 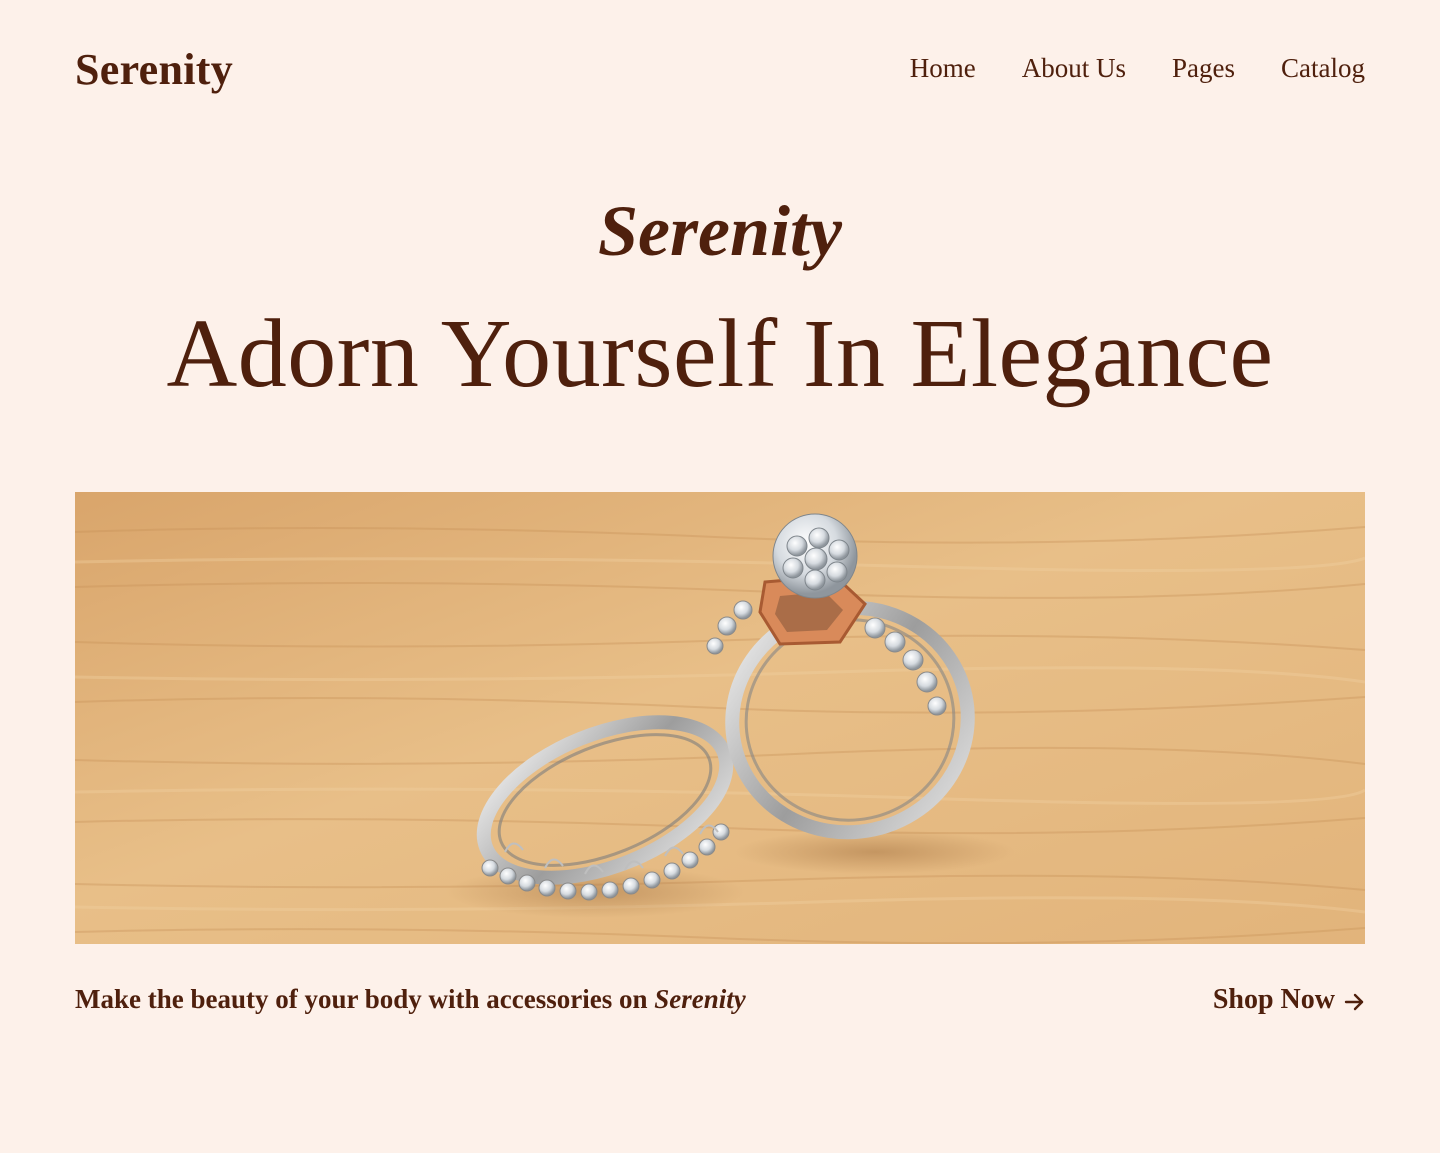 I want to click on site-logo: Serenity, so click(x=154, y=69).